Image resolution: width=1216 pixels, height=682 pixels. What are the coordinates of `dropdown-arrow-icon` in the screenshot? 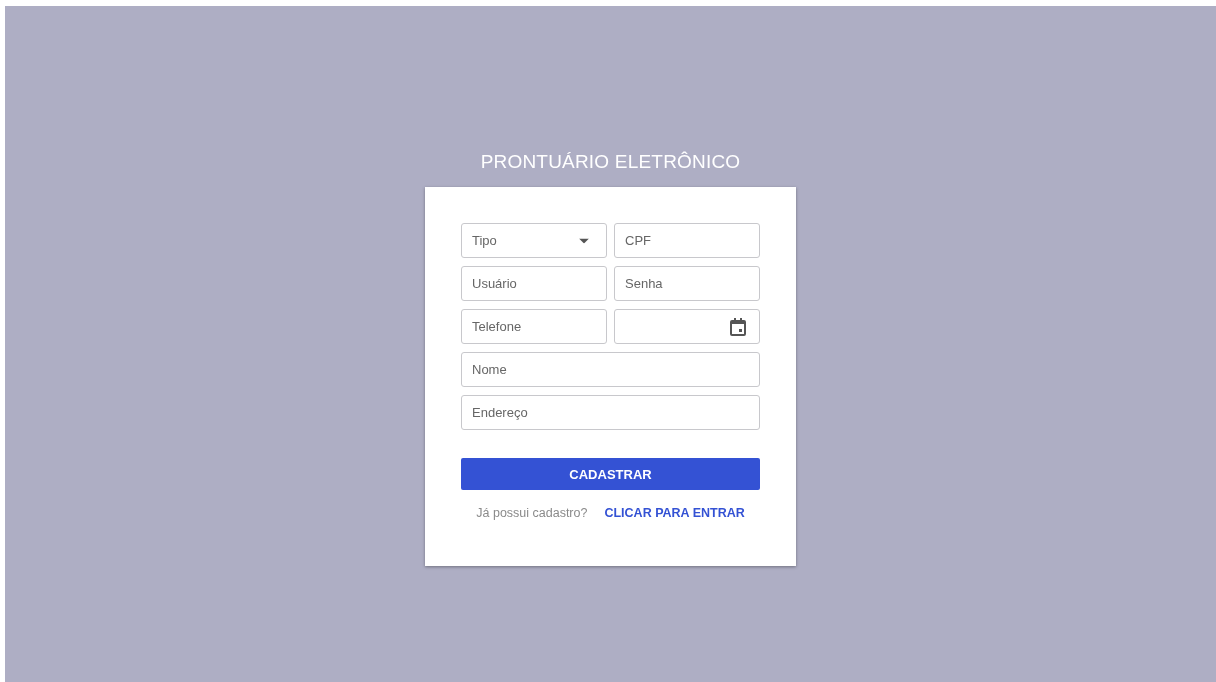 It's located at (584, 240).